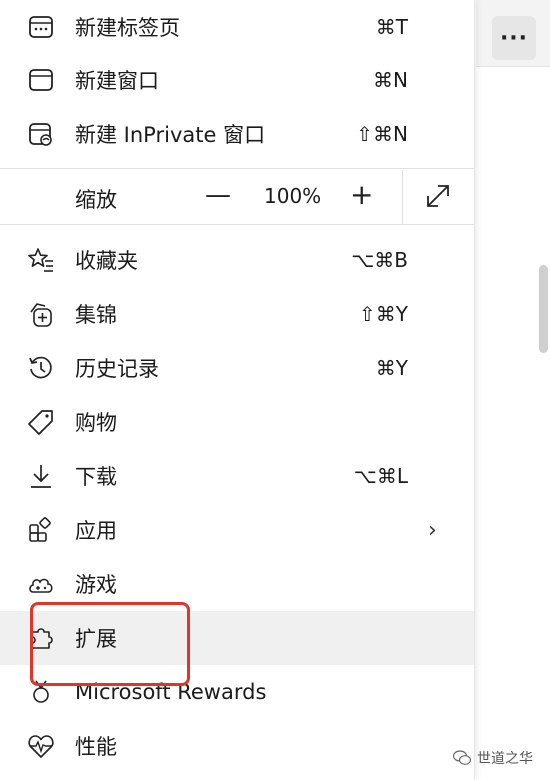 The image size is (550, 780). Describe the element at coordinates (41, 314) in the screenshot. I see `collections-icon` at that location.